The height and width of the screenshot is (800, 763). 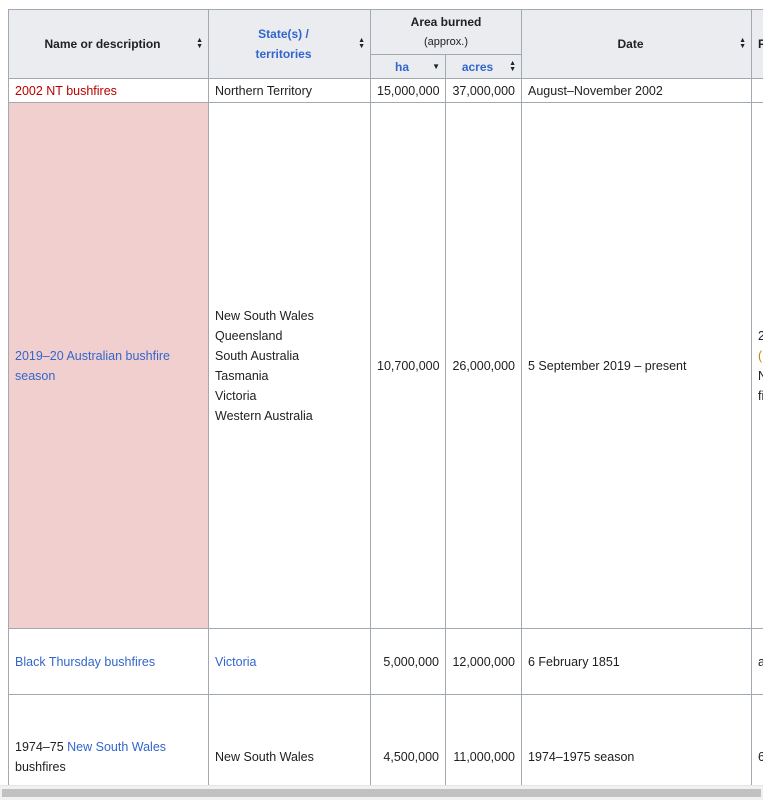 I want to click on row-name-link: Black Thursday bushfires, so click(x=85, y=662).